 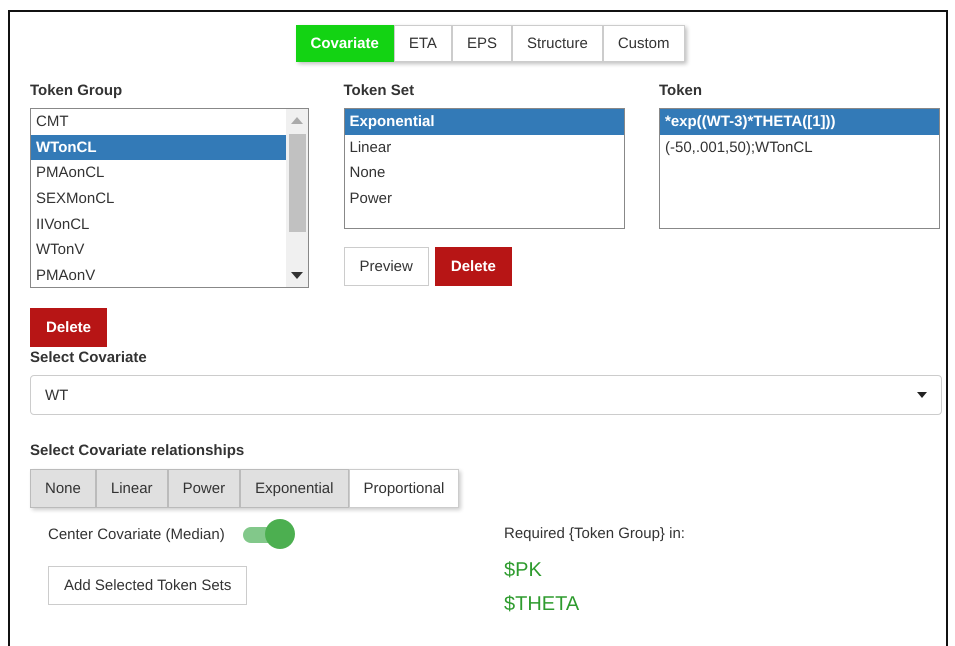 What do you see at coordinates (643, 43) in the screenshot?
I see `tab: Custom` at bounding box center [643, 43].